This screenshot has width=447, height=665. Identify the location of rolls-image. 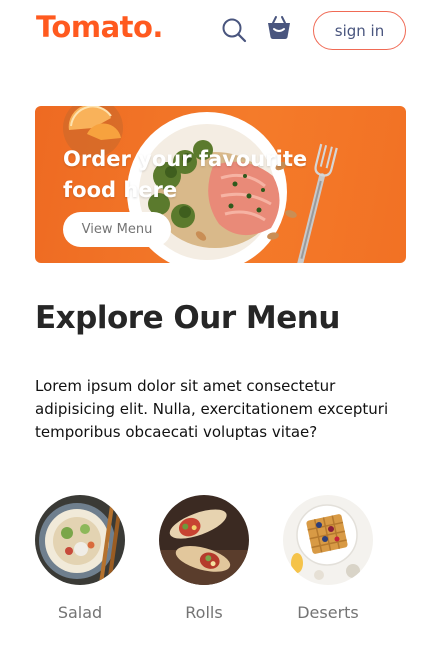
(204, 540).